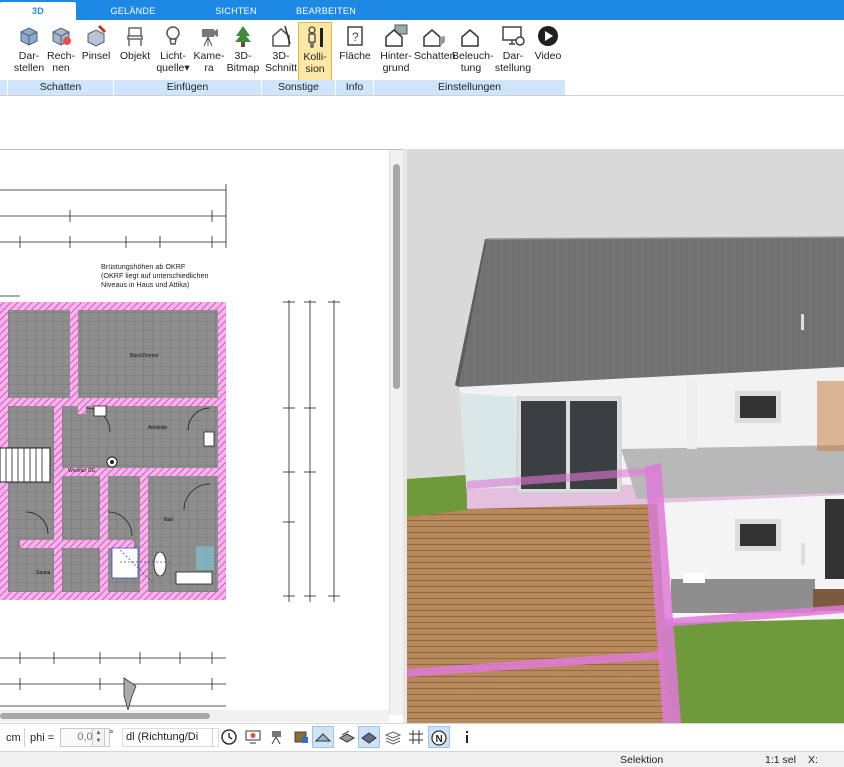 This screenshot has height=767, width=844. Describe the element at coordinates (143, 266) in the screenshot. I see `plan-note-line1: Brüstungshöhen ab OKRF` at that location.